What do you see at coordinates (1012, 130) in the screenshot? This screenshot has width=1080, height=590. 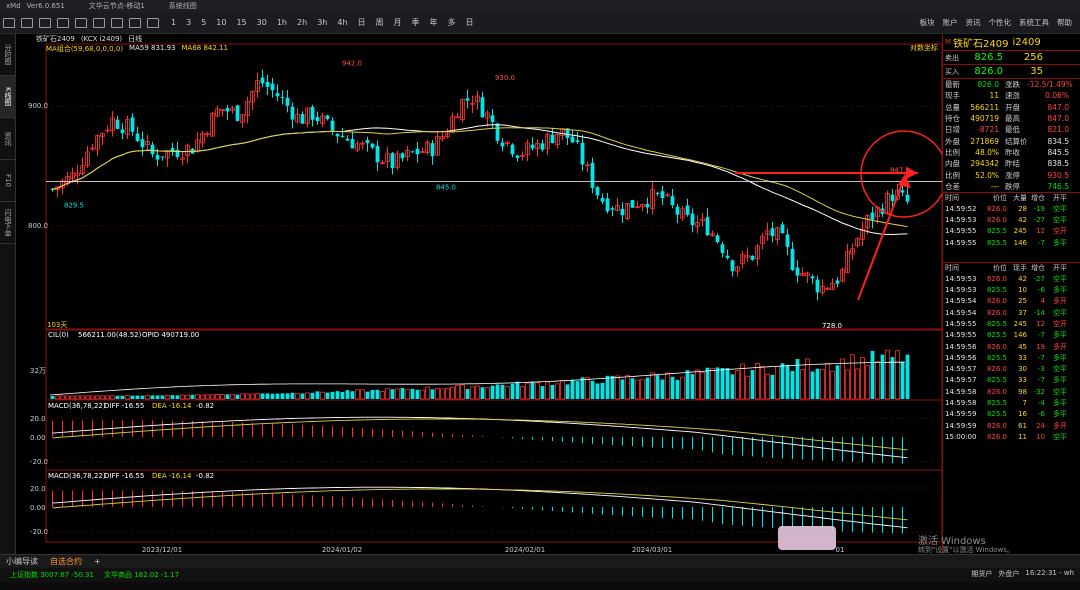 I see `stat-label: 最低` at bounding box center [1012, 130].